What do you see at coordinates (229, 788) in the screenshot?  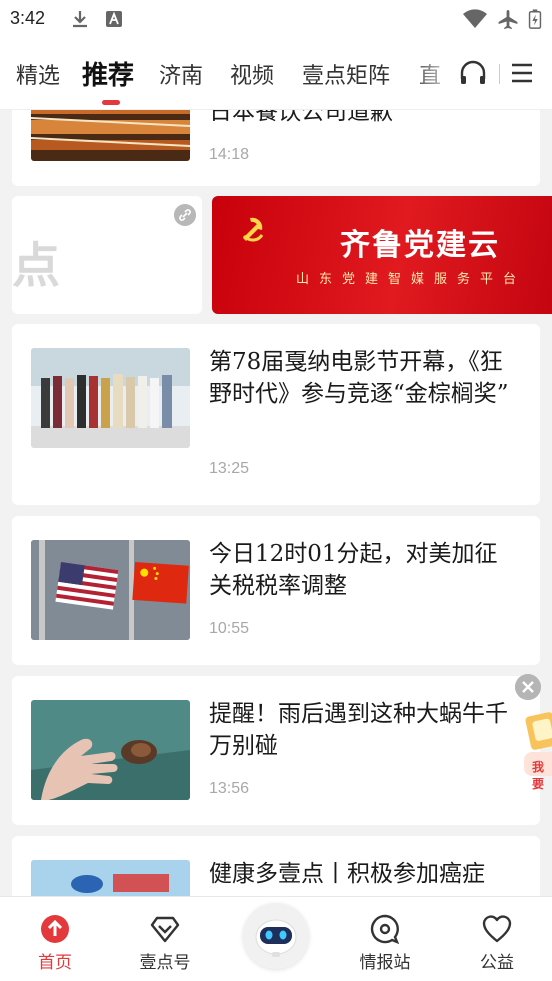 I see `article-time: 13:56` at bounding box center [229, 788].